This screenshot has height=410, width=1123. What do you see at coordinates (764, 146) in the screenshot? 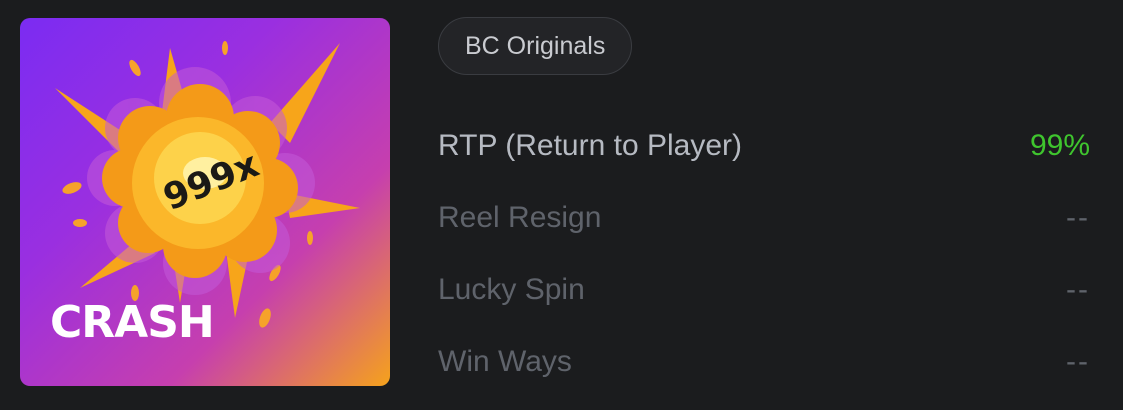
I see `stat-row-rtp: RTP (Return to Player) 99%` at bounding box center [764, 146].